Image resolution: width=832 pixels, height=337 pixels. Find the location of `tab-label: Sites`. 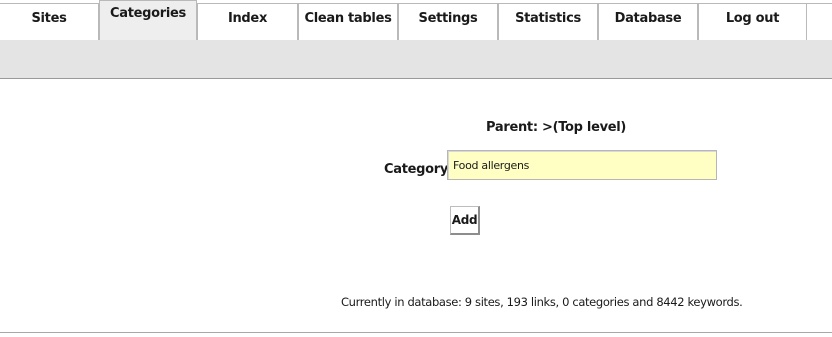

tab-label: Sites is located at coordinates (49, 18).